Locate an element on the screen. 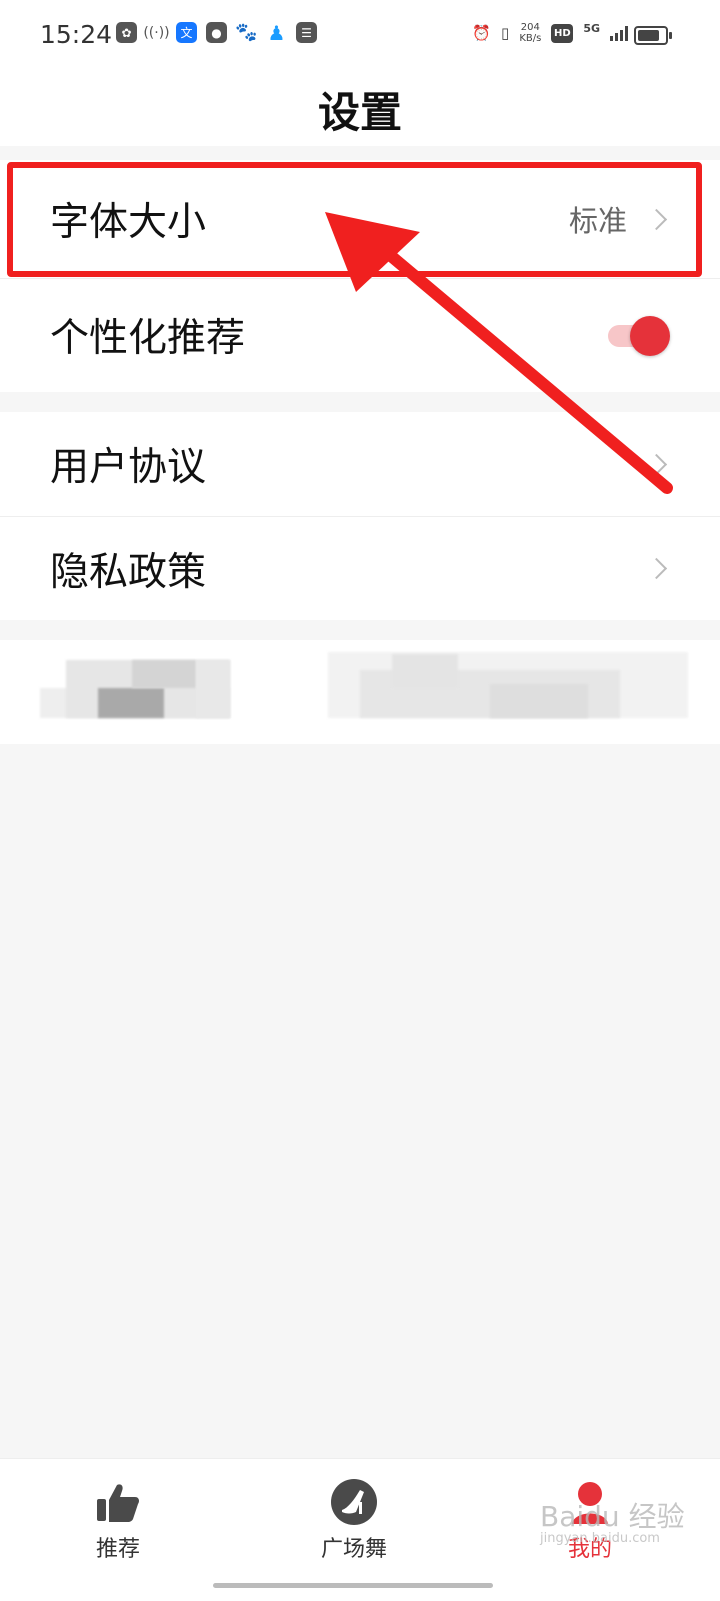 The image size is (720, 1601). hotspot-icon: ((·)) is located at coordinates (156, 32).